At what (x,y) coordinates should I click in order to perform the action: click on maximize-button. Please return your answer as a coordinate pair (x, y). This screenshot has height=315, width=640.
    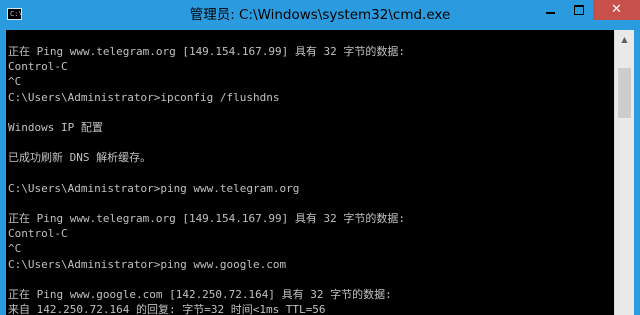
    Looking at the image, I should click on (579, 10).